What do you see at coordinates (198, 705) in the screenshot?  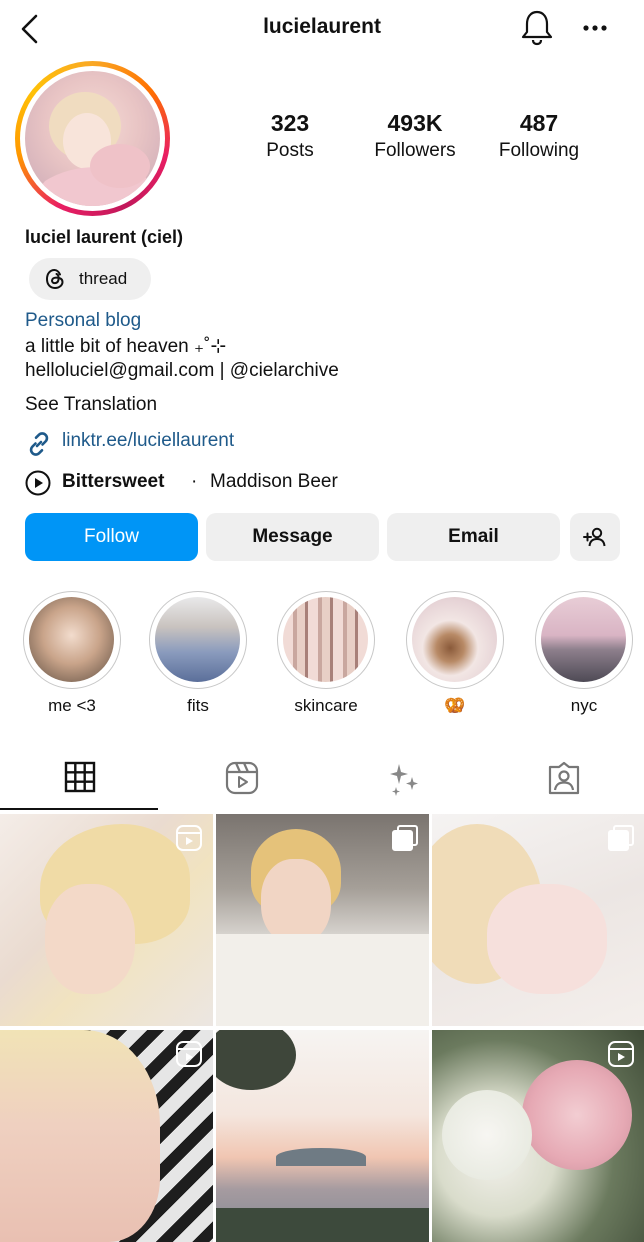 I see `highlight-label: fits` at bounding box center [198, 705].